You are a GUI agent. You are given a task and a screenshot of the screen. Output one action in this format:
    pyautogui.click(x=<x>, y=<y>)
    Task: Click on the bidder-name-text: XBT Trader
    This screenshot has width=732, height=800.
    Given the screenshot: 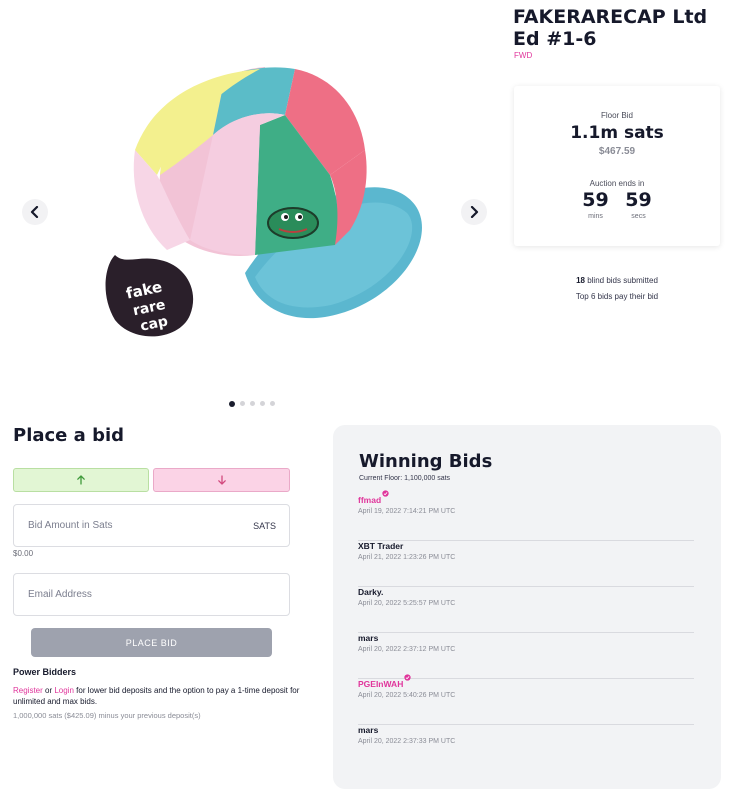 What is the action you would take?
    pyautogui.click(x=381, y=546)
    